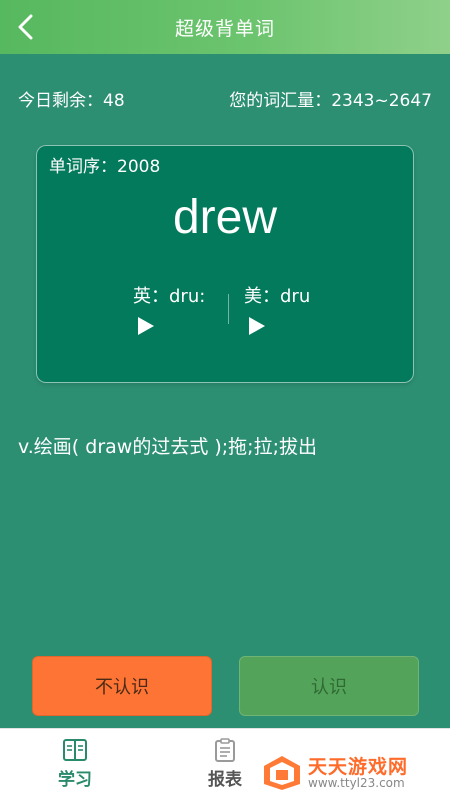  I want to click on pronunciation-us: 美：dru, so click(294, 309).